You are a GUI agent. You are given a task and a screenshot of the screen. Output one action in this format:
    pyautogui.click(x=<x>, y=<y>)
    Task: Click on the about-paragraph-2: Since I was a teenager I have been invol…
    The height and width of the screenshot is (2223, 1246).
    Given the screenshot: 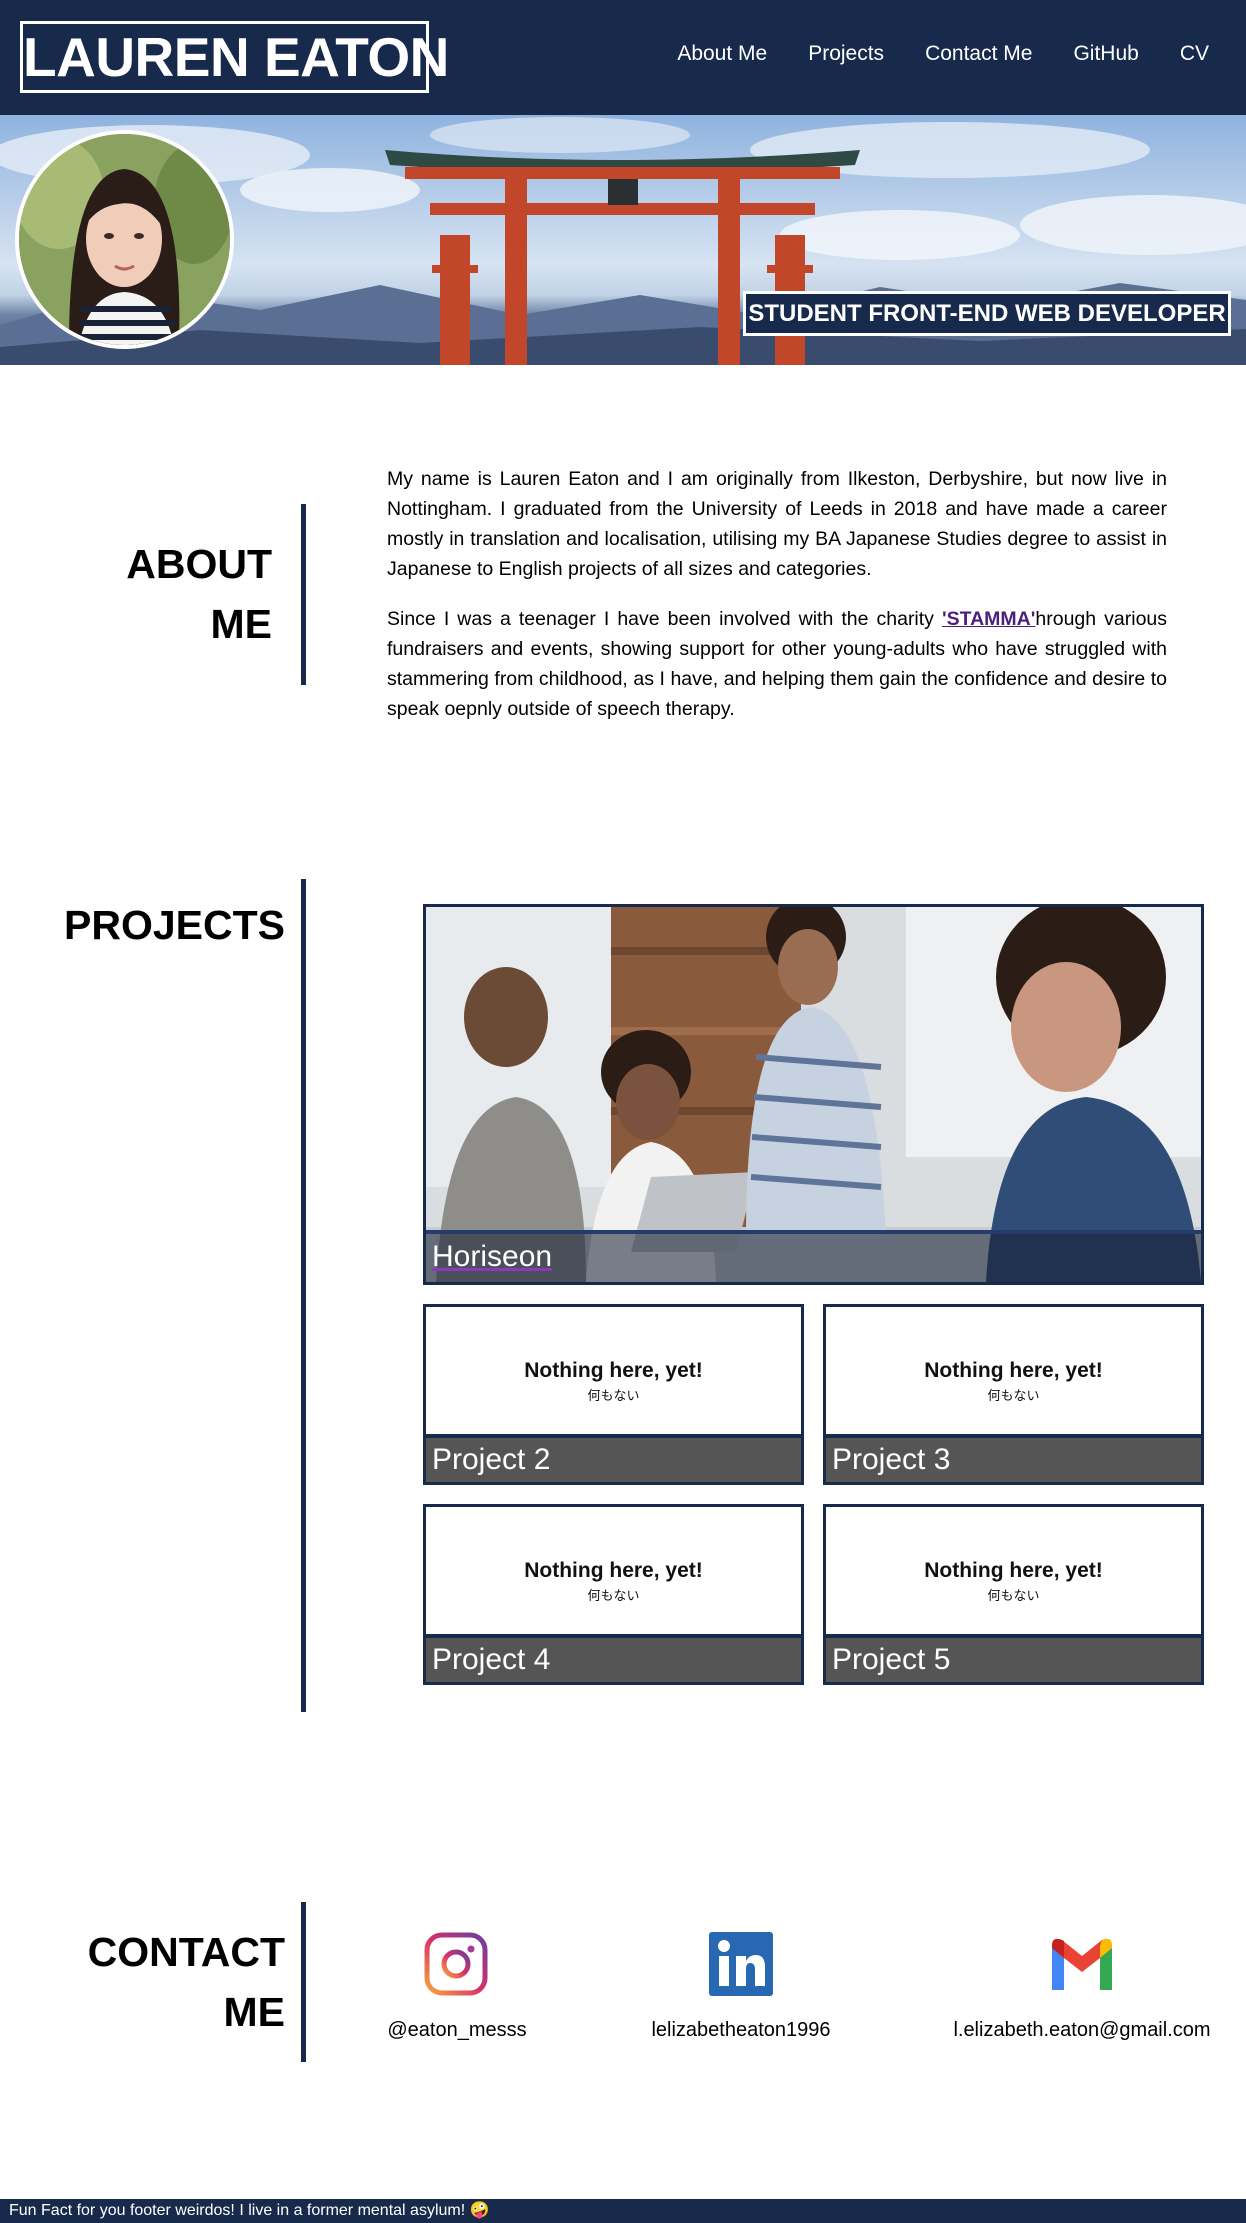 What is the action you would take?
    pyautogui.click(x=777, y=664)
    